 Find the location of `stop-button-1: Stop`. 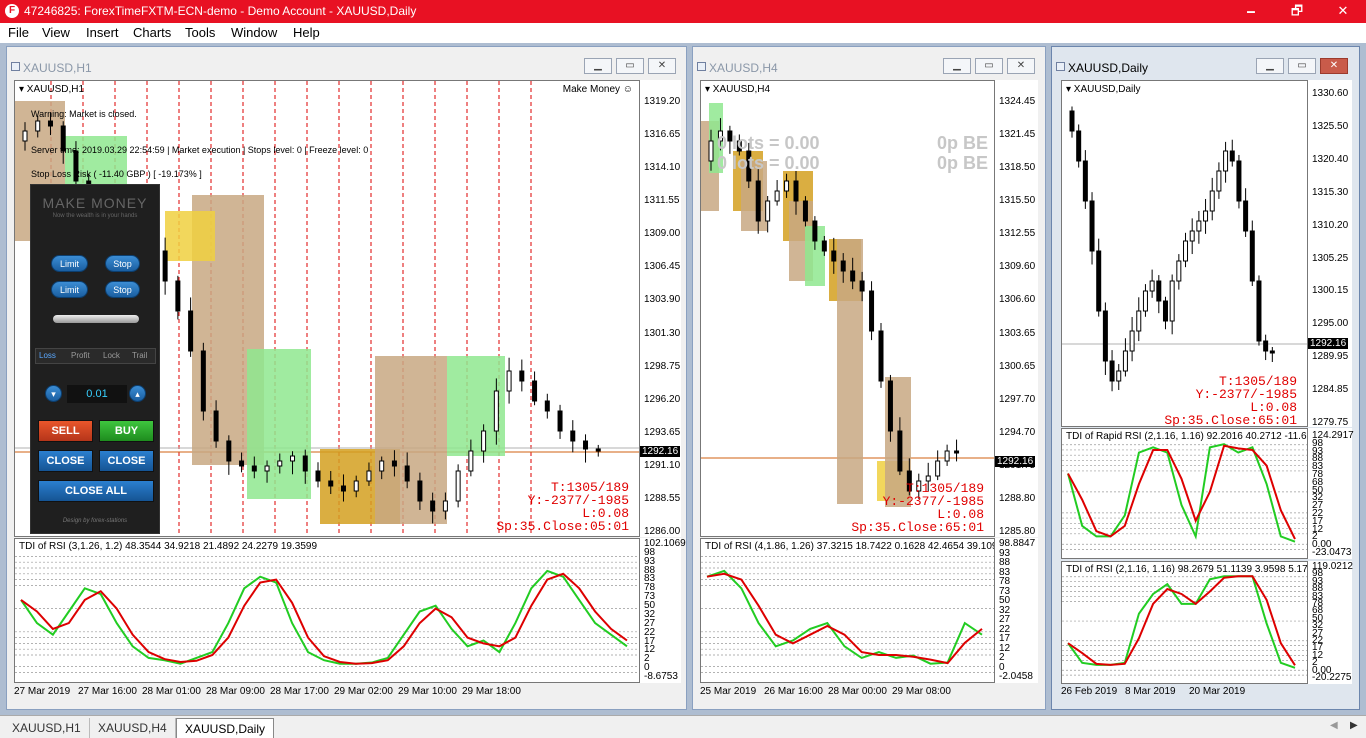

stop-button-1: Stop is located at coordinates (122, 263).